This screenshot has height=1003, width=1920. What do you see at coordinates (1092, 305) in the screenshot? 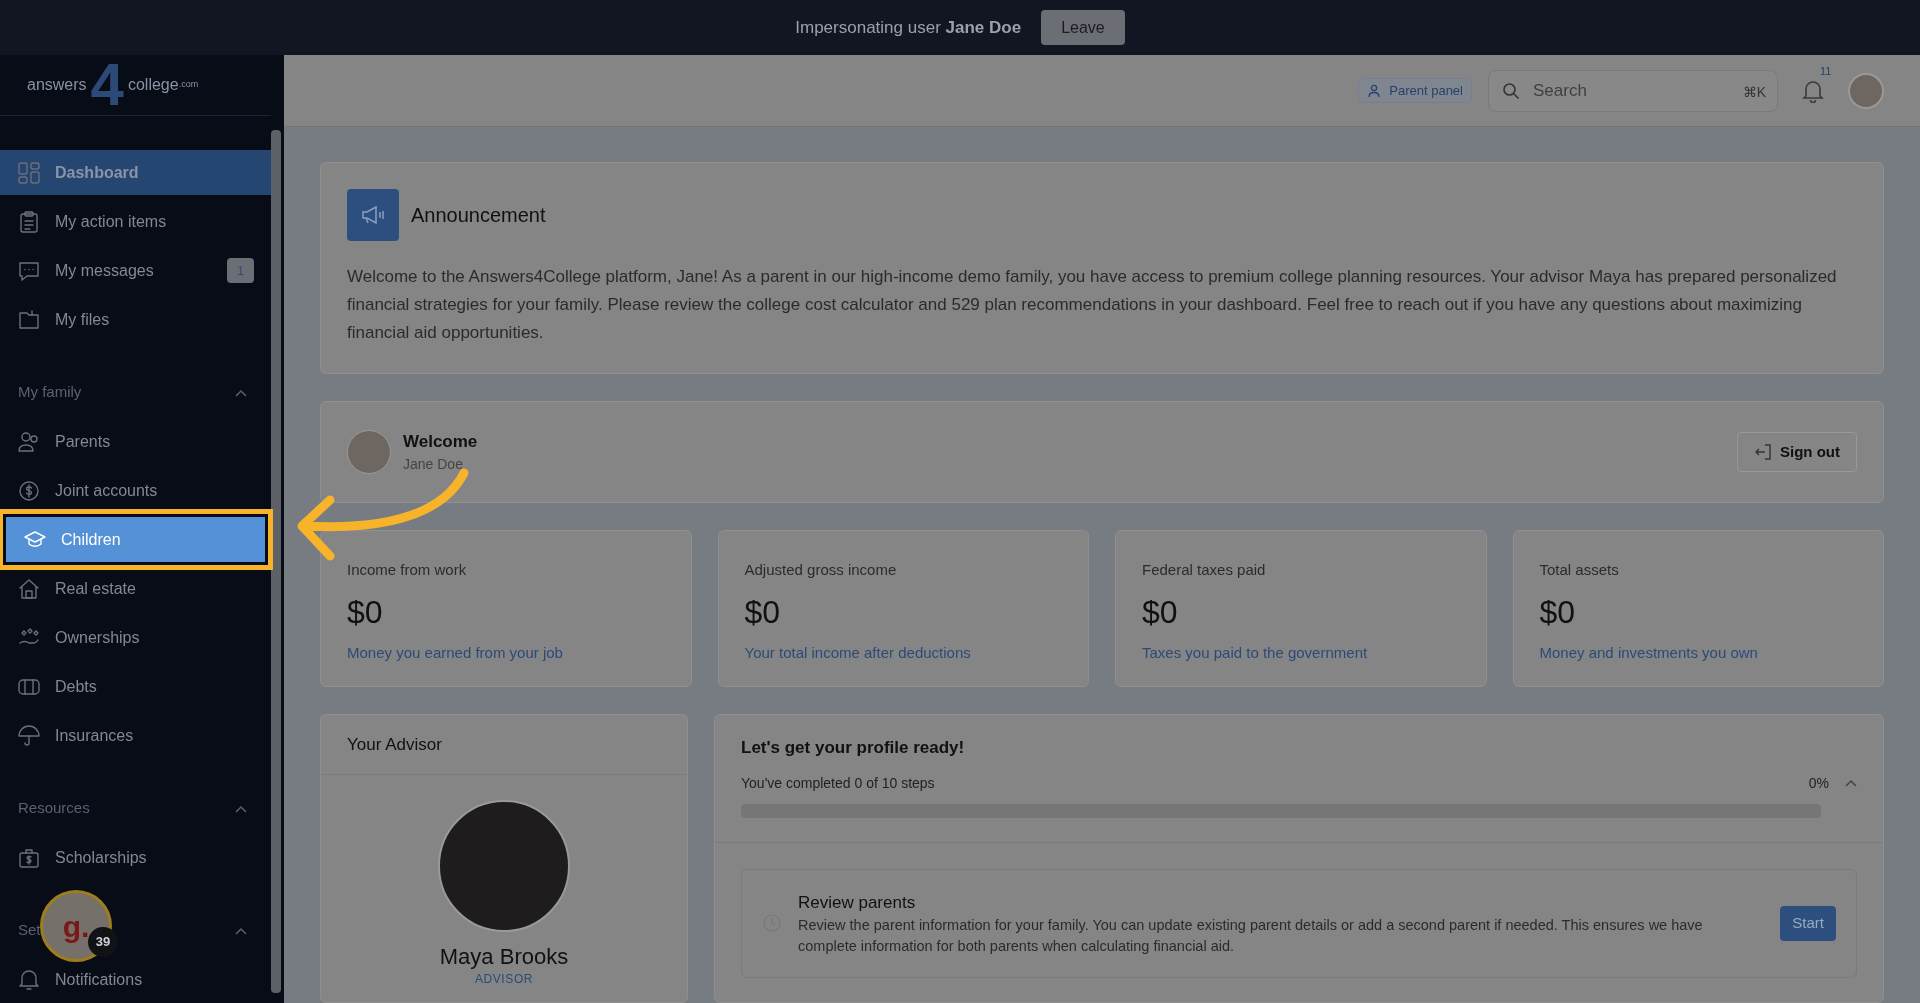
I see `announcement-text: Welcome to the Answers4College platform, Jane! As a parent in our high-income demo family, you have access to premium college planning resources. Your advisor Maya has prepared personalized financial strategies for your family. Please review the college cost calculator and 529 plan recommendations in your dashboard. Feel free to reach out if you have any questions about maximizing financial aid opportunities.` at bounding box center [1092, 305].